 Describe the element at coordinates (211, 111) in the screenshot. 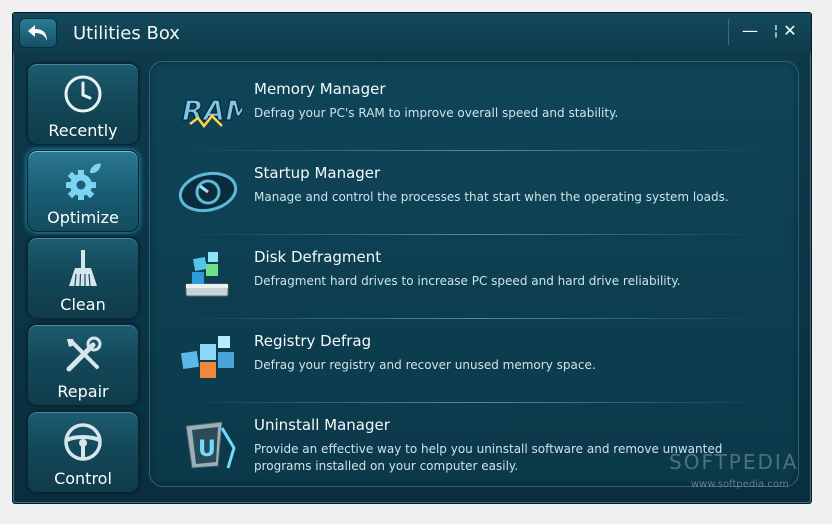

I see `ram-icon: RAM` at that location.